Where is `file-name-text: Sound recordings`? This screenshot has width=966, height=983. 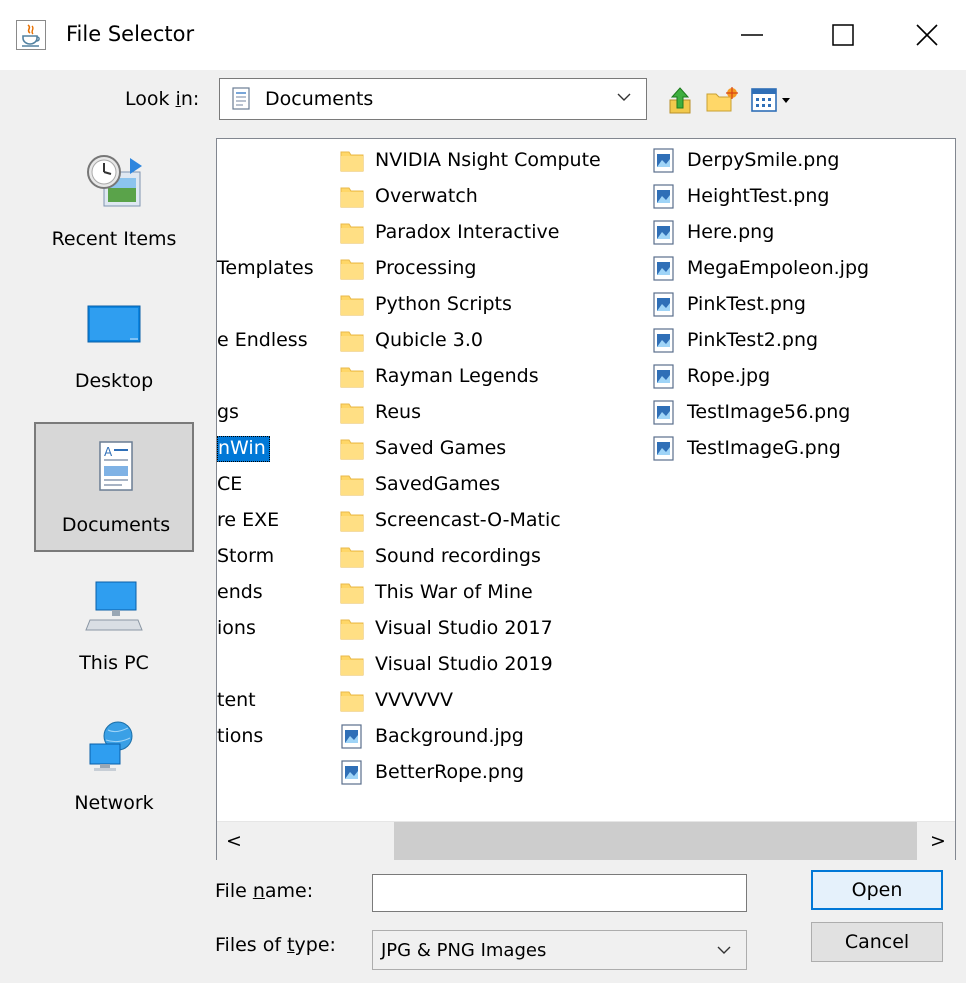
file-name-text: Sound recordings is located at coordinates (458, 556).